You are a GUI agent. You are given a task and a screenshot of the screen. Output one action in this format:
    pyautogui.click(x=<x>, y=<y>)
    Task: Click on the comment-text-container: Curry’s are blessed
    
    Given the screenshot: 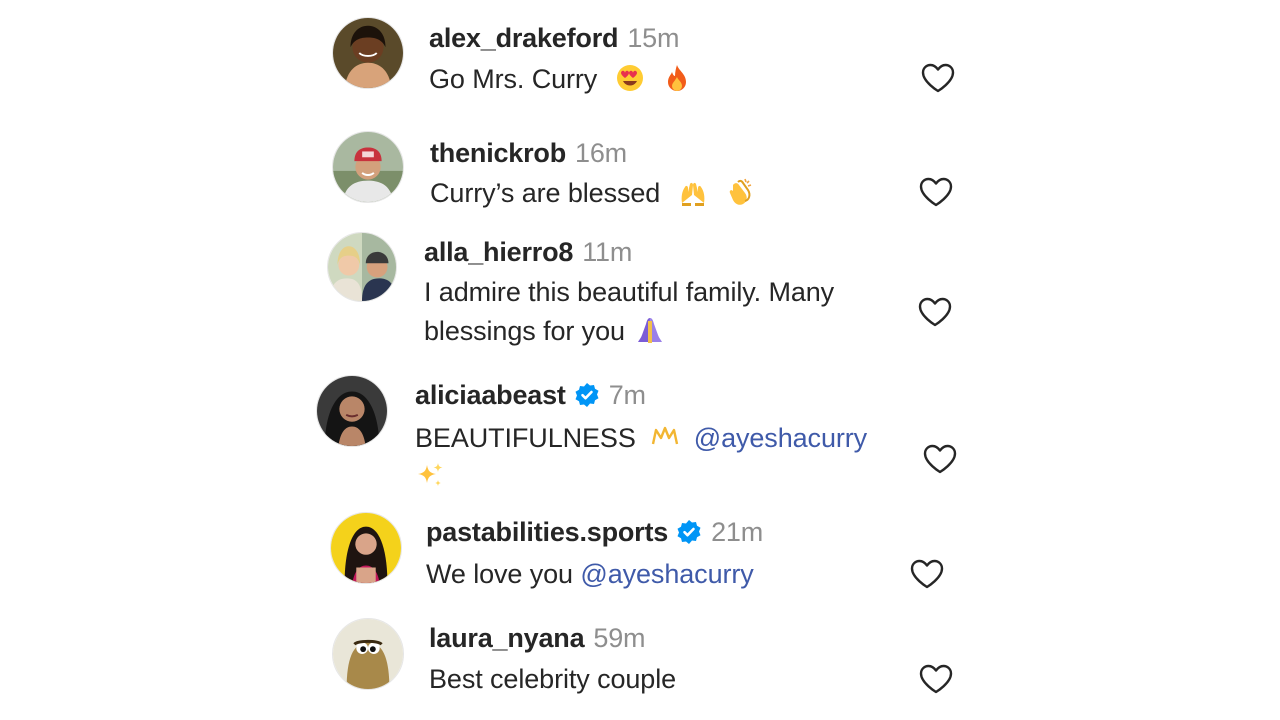 What is the action you would take?
    pyautogui.click(x=592, y=193)
    